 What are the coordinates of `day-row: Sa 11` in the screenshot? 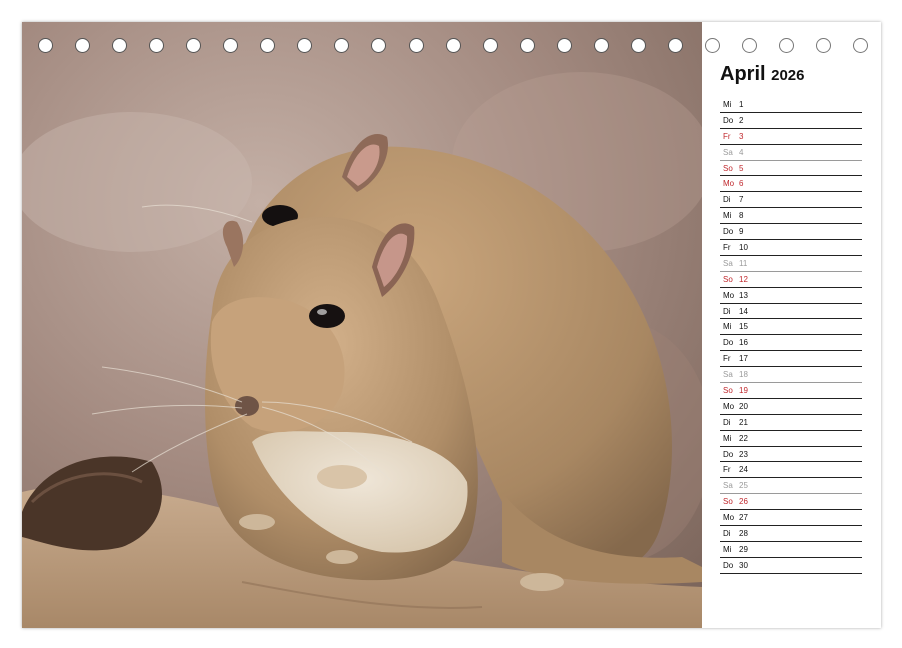 It's located at (791, 264).